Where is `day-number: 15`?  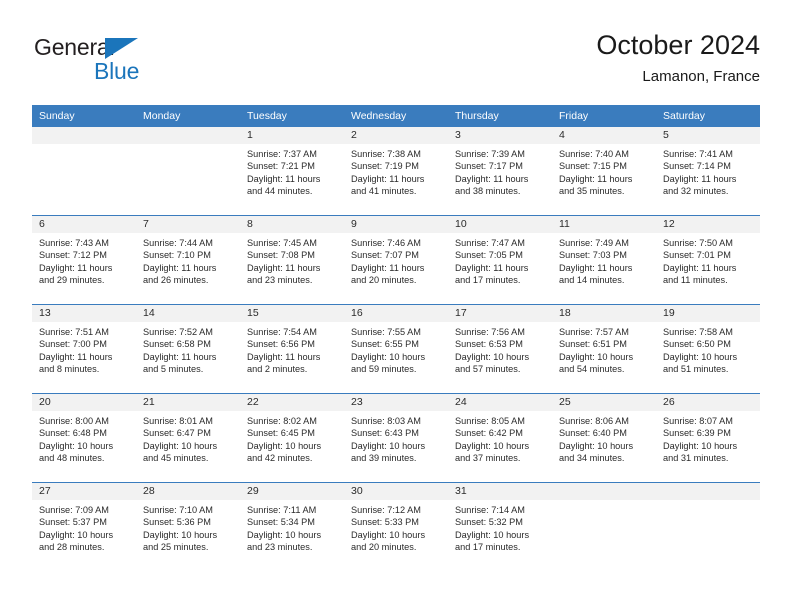
day-number: 15 is located at coordinates (292, 313).